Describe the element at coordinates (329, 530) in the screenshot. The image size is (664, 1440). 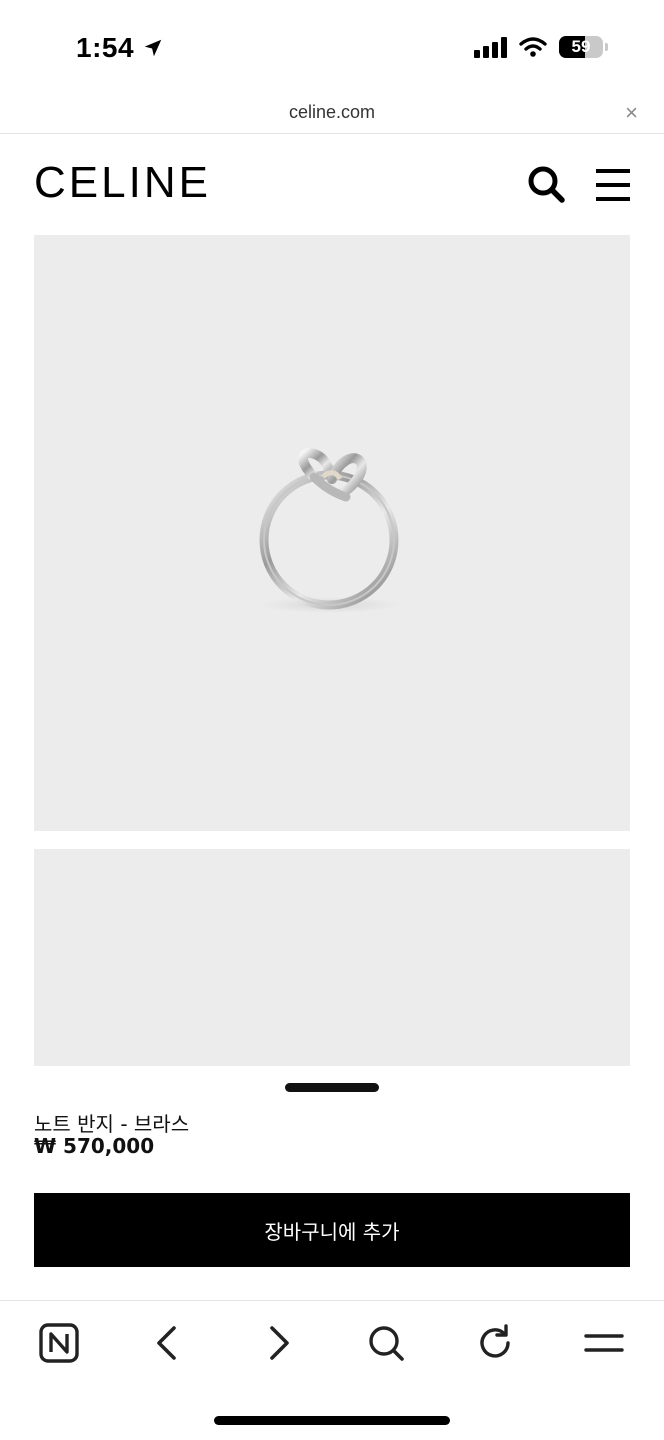
I see `ring-image` at that location.